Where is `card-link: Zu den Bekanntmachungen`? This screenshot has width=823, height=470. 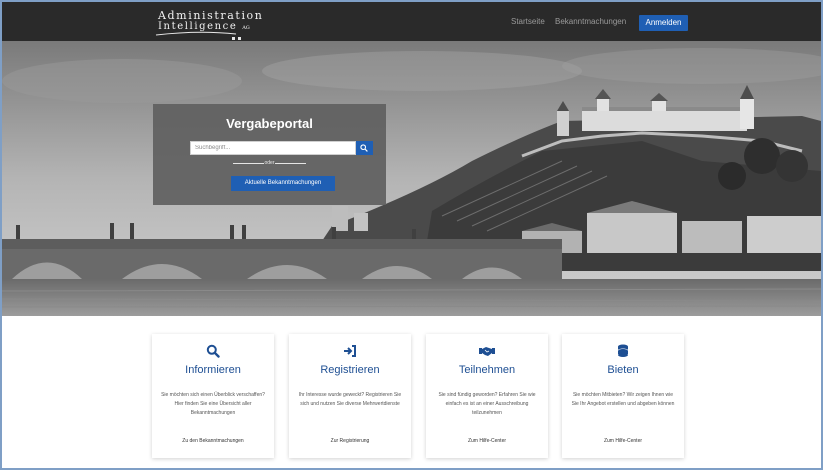
card-link: Zu den Bekanntmachungen is located at coordinates (213, 441).